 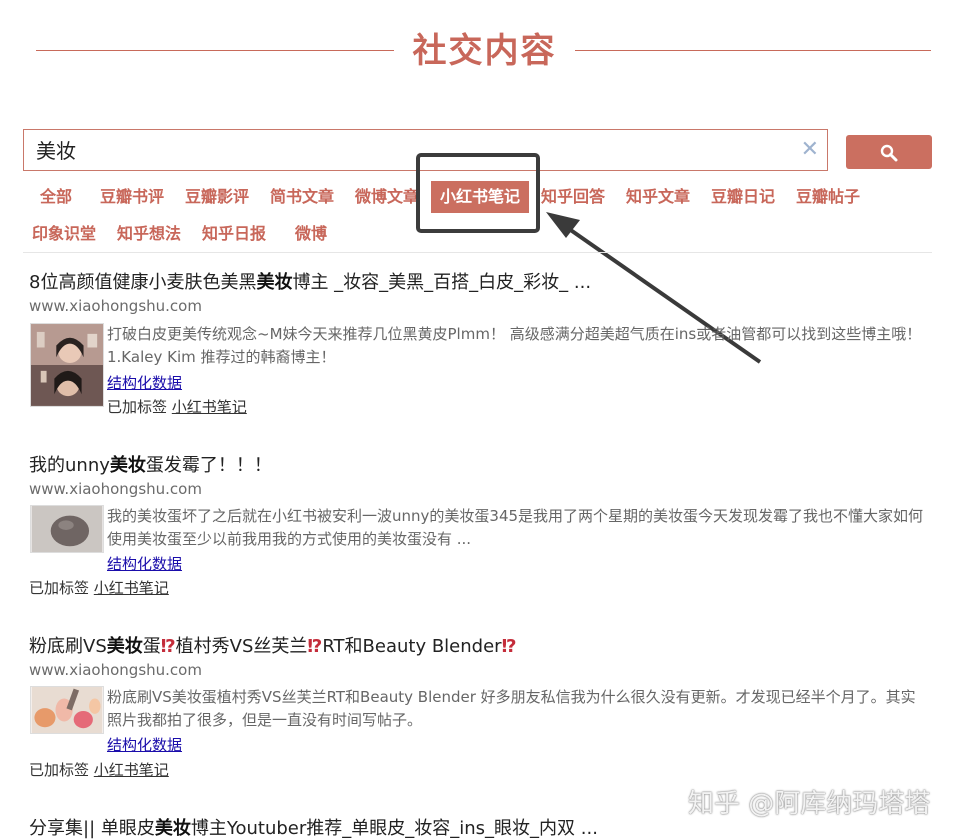 I want to click on tag-line-1: 已加标签 小红书笔记, so click(x=177, y=407).